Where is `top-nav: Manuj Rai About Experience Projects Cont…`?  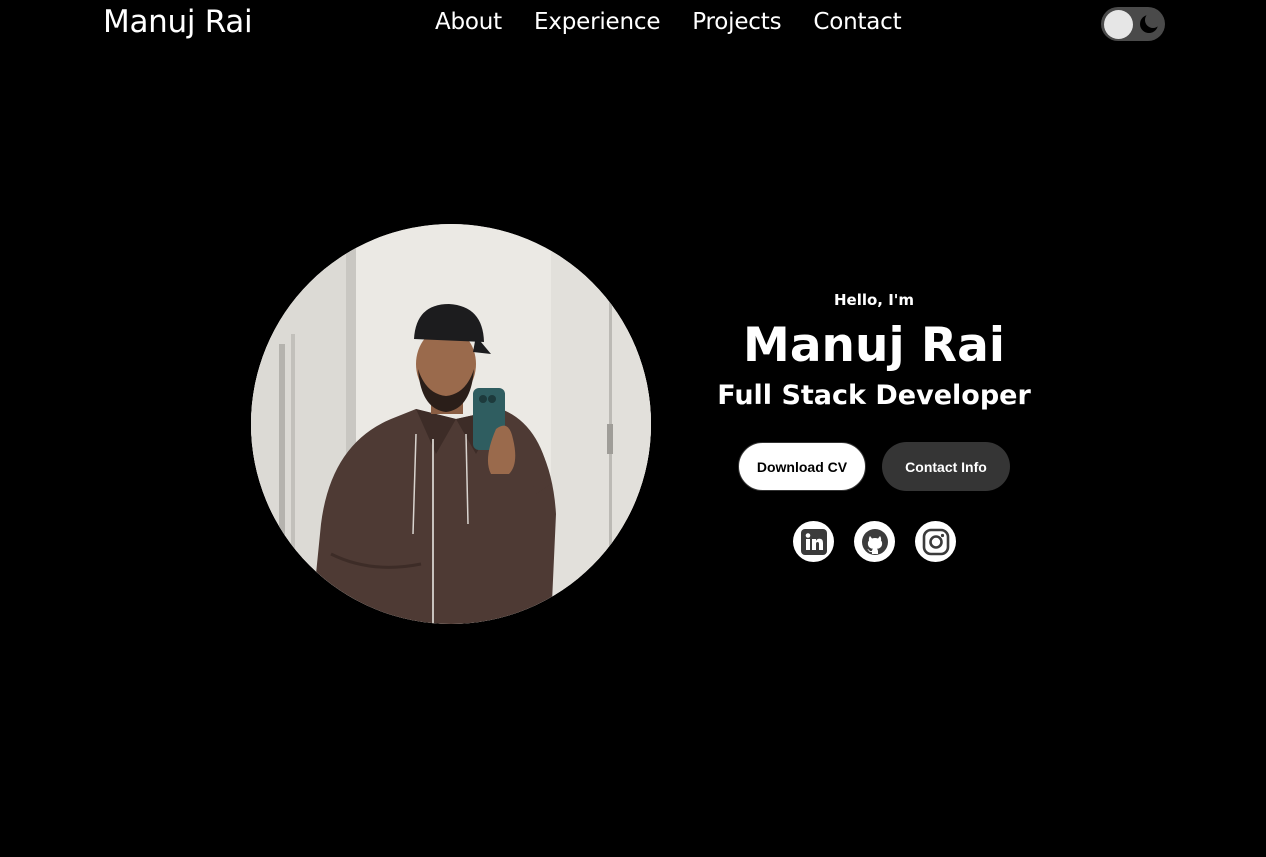 top-nav: Manuj Rai About Experience Projects Cont… is located at coordinates (633, 25).